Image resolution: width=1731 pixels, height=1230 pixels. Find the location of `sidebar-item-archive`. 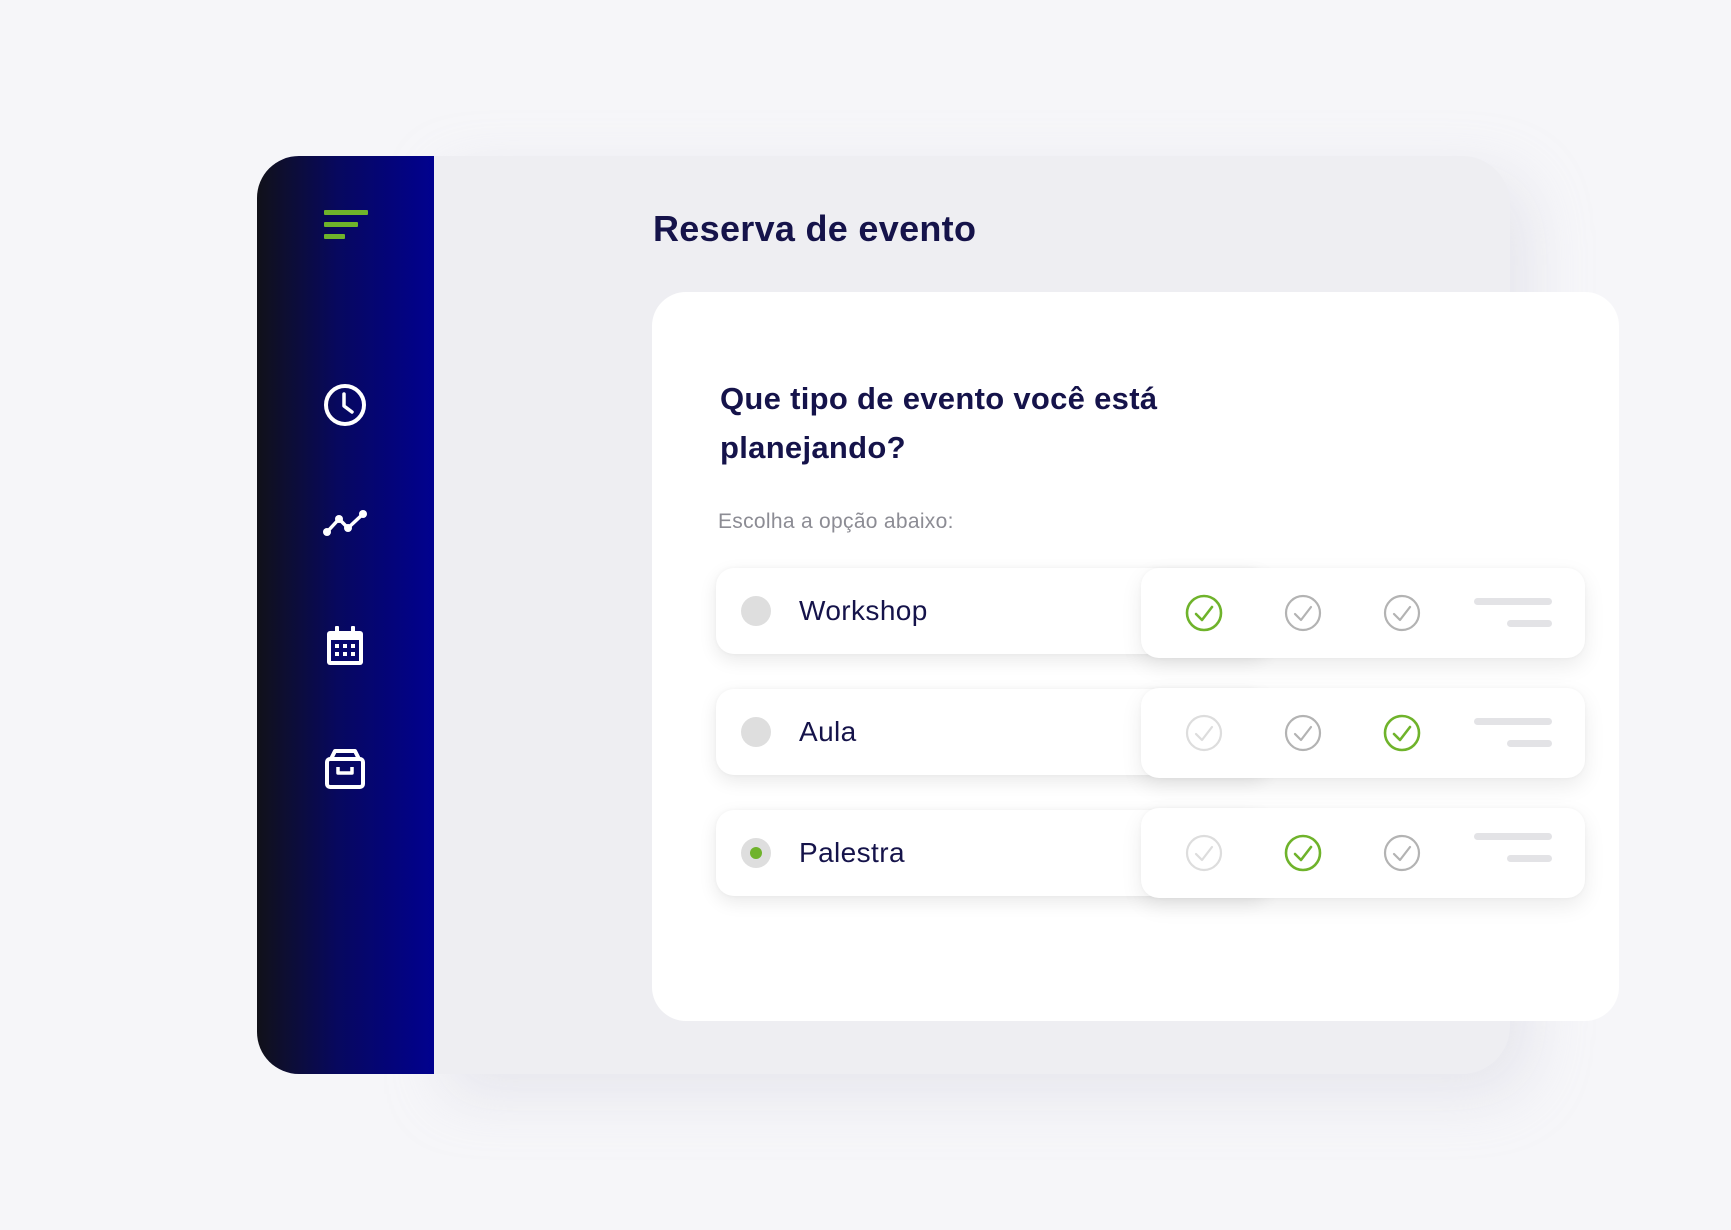

sidebar-item-archive is located at coordinates (345, 769).